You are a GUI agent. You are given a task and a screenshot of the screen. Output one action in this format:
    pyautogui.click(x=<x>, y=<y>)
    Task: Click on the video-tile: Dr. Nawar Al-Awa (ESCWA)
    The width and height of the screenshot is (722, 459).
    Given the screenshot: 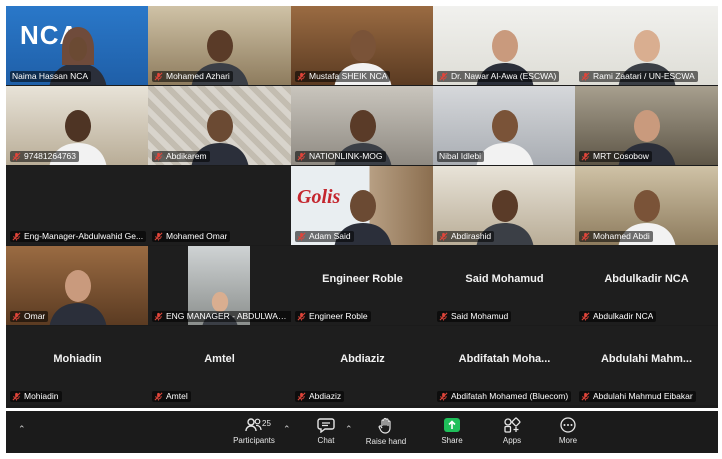 What is the action you would take?
    pyautogui.click(x=504, y=45)
    